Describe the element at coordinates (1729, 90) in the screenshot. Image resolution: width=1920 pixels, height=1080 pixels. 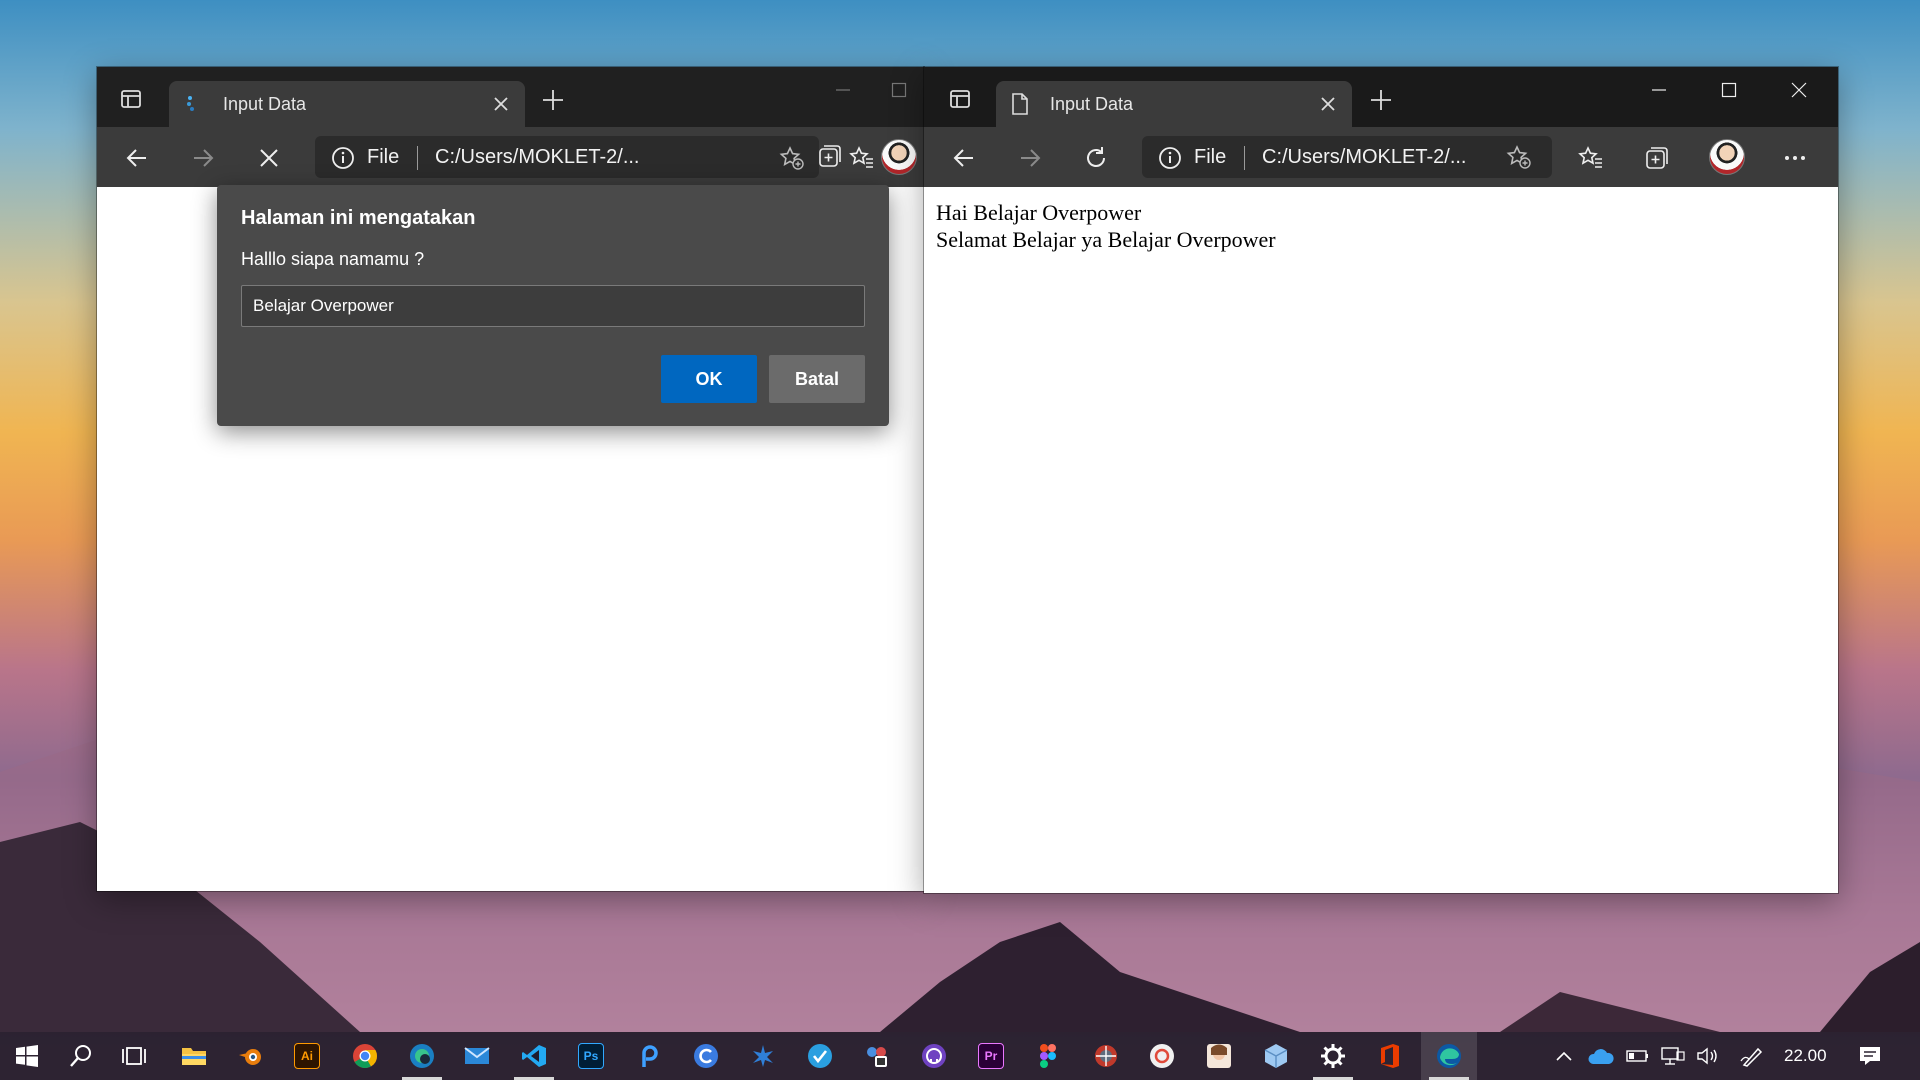
I see `maximize-button` at that location.